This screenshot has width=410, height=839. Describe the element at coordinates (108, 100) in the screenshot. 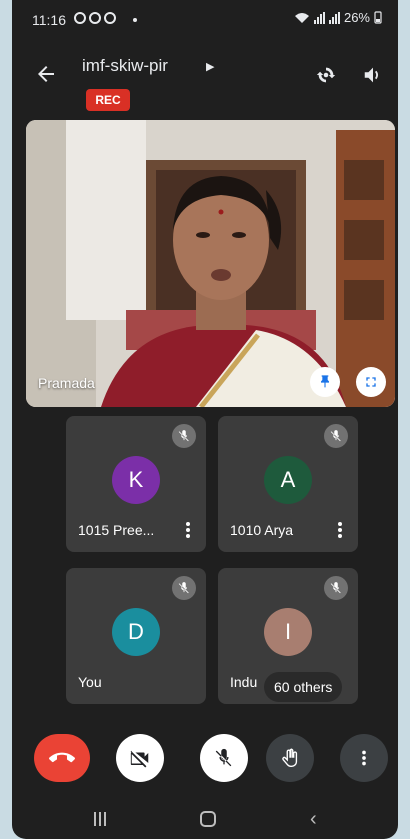

I see `recording-badge: REC` at that location.